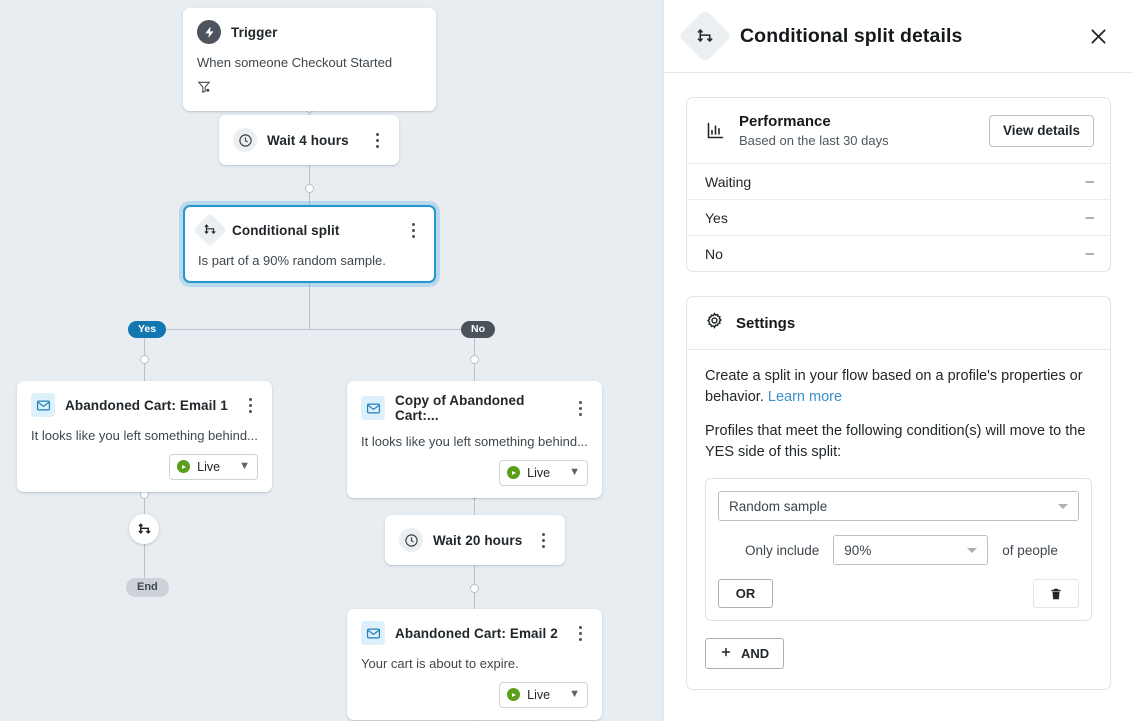 The width and height of the screenshot is (1133, 721). Describe the element at coordinates (911, 550) in the screenshot. I see `percent-select: 90%` at that location.